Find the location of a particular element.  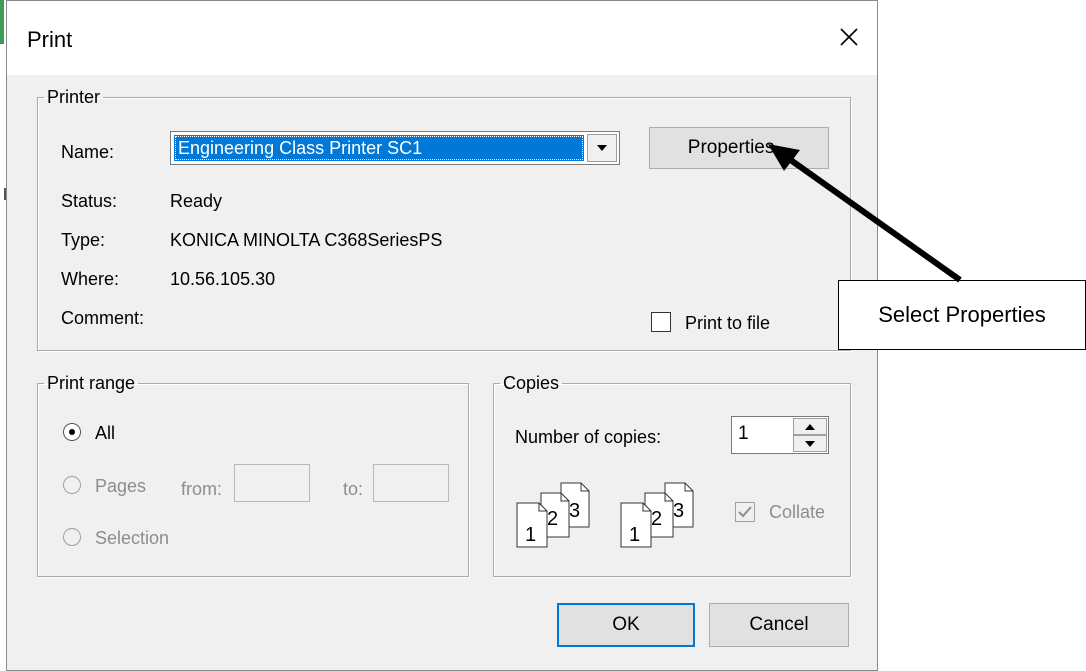

checkmark-icon is located at coordinates (745, 512).